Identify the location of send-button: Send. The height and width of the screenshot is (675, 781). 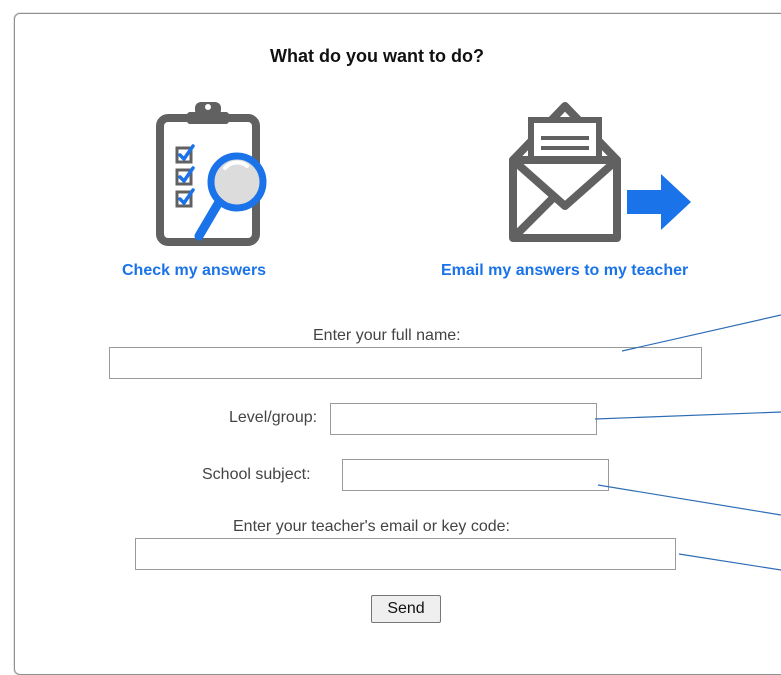
(406, 609).